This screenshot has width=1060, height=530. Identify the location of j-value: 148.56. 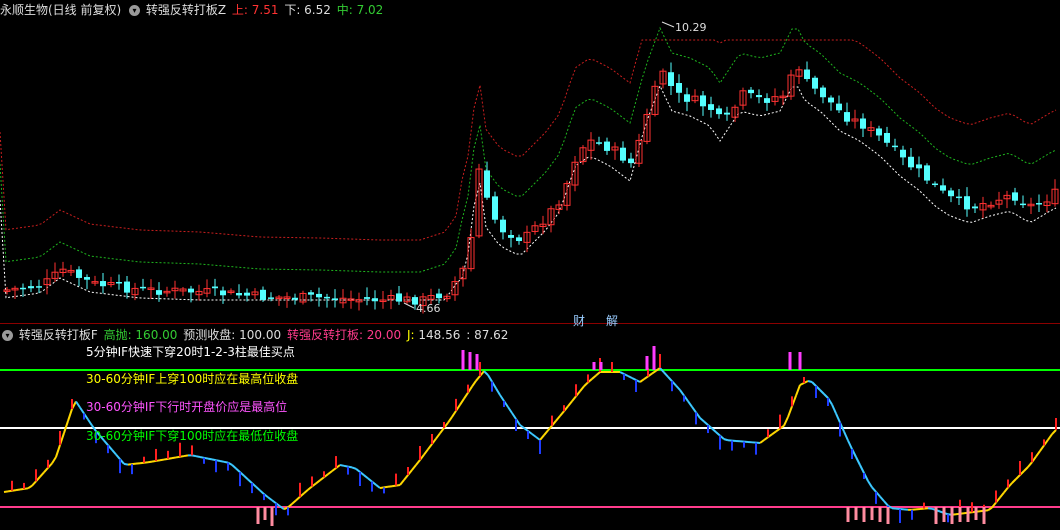
(439, 335).